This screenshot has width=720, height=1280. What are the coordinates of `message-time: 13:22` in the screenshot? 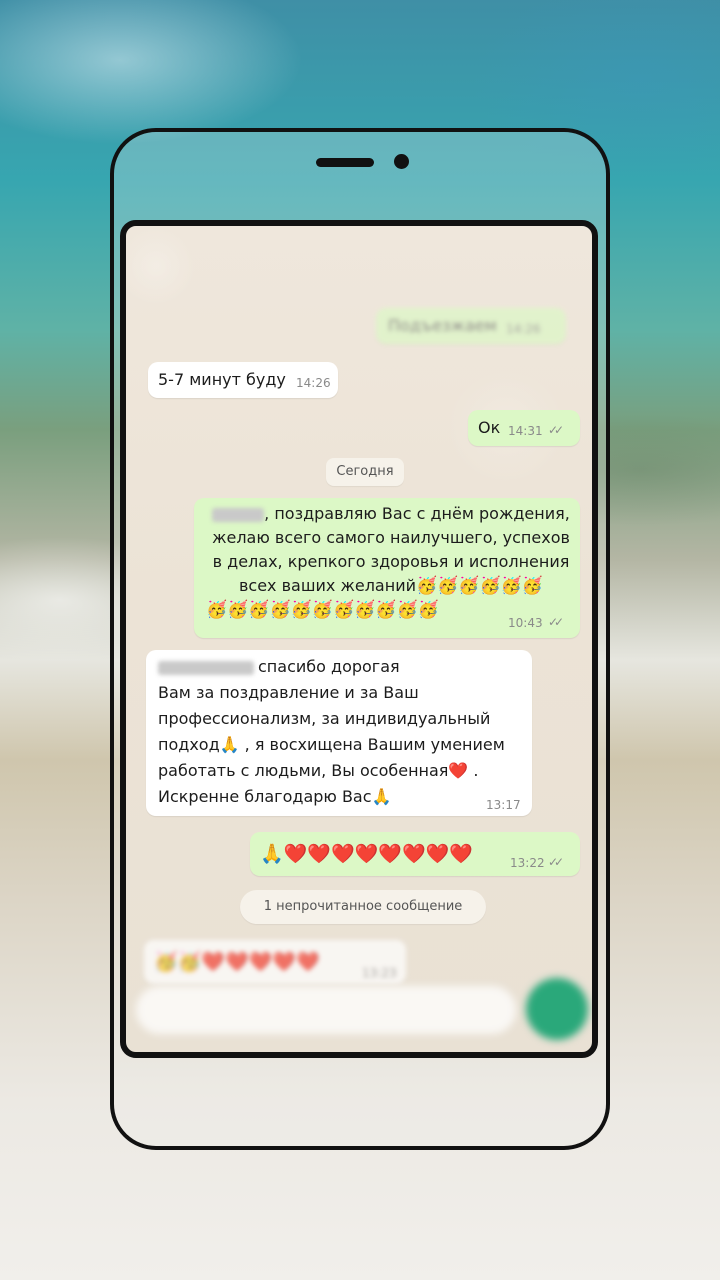 It's located at (527, 863).